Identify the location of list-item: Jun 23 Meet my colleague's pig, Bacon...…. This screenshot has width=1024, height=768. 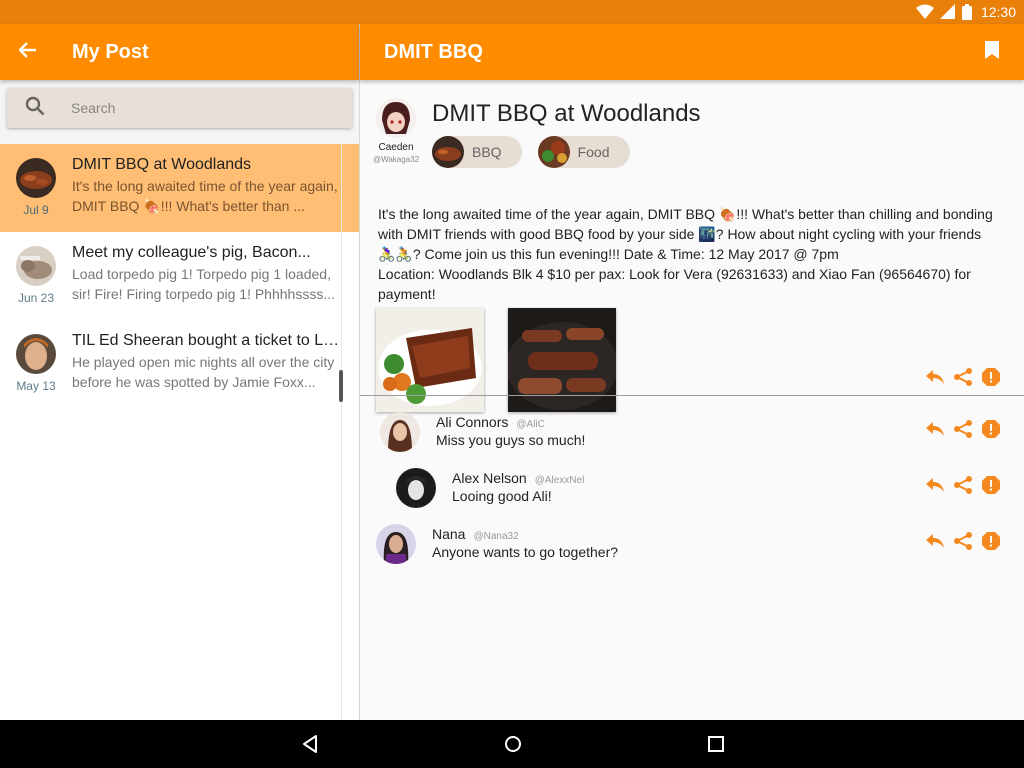
(179, 276).